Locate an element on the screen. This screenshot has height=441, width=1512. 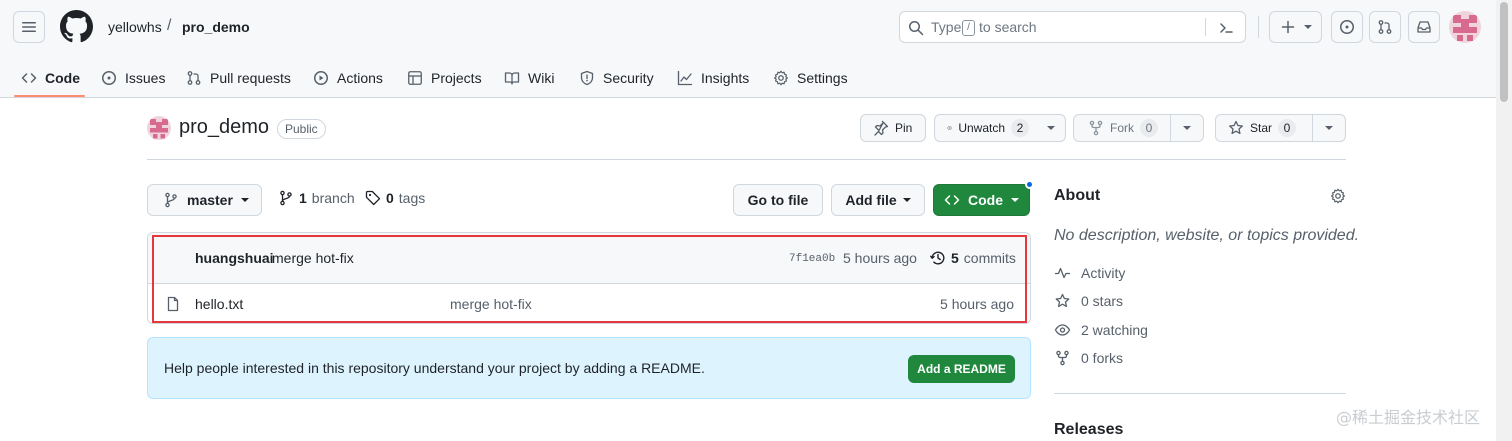
pulse-icon is located at coordinates (1062, 273).